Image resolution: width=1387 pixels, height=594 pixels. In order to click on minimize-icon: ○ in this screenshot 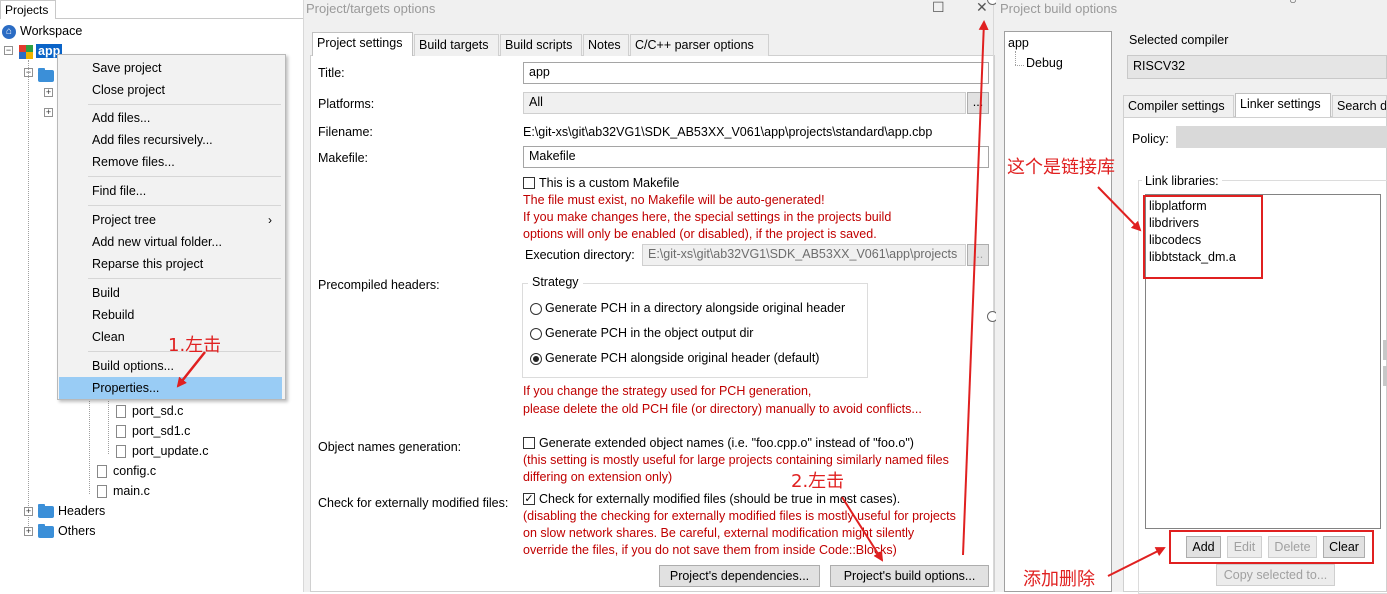, I will do `click(1293, 3)`.